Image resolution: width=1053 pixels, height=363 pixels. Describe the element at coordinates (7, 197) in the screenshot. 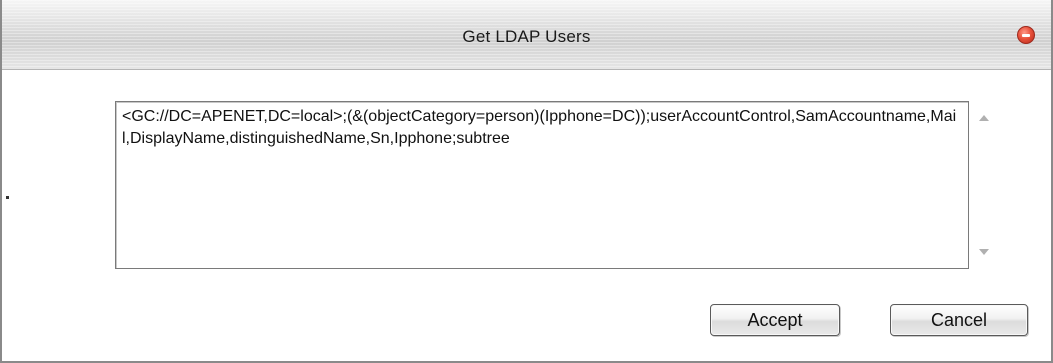

I see `edge-mark` at that location.